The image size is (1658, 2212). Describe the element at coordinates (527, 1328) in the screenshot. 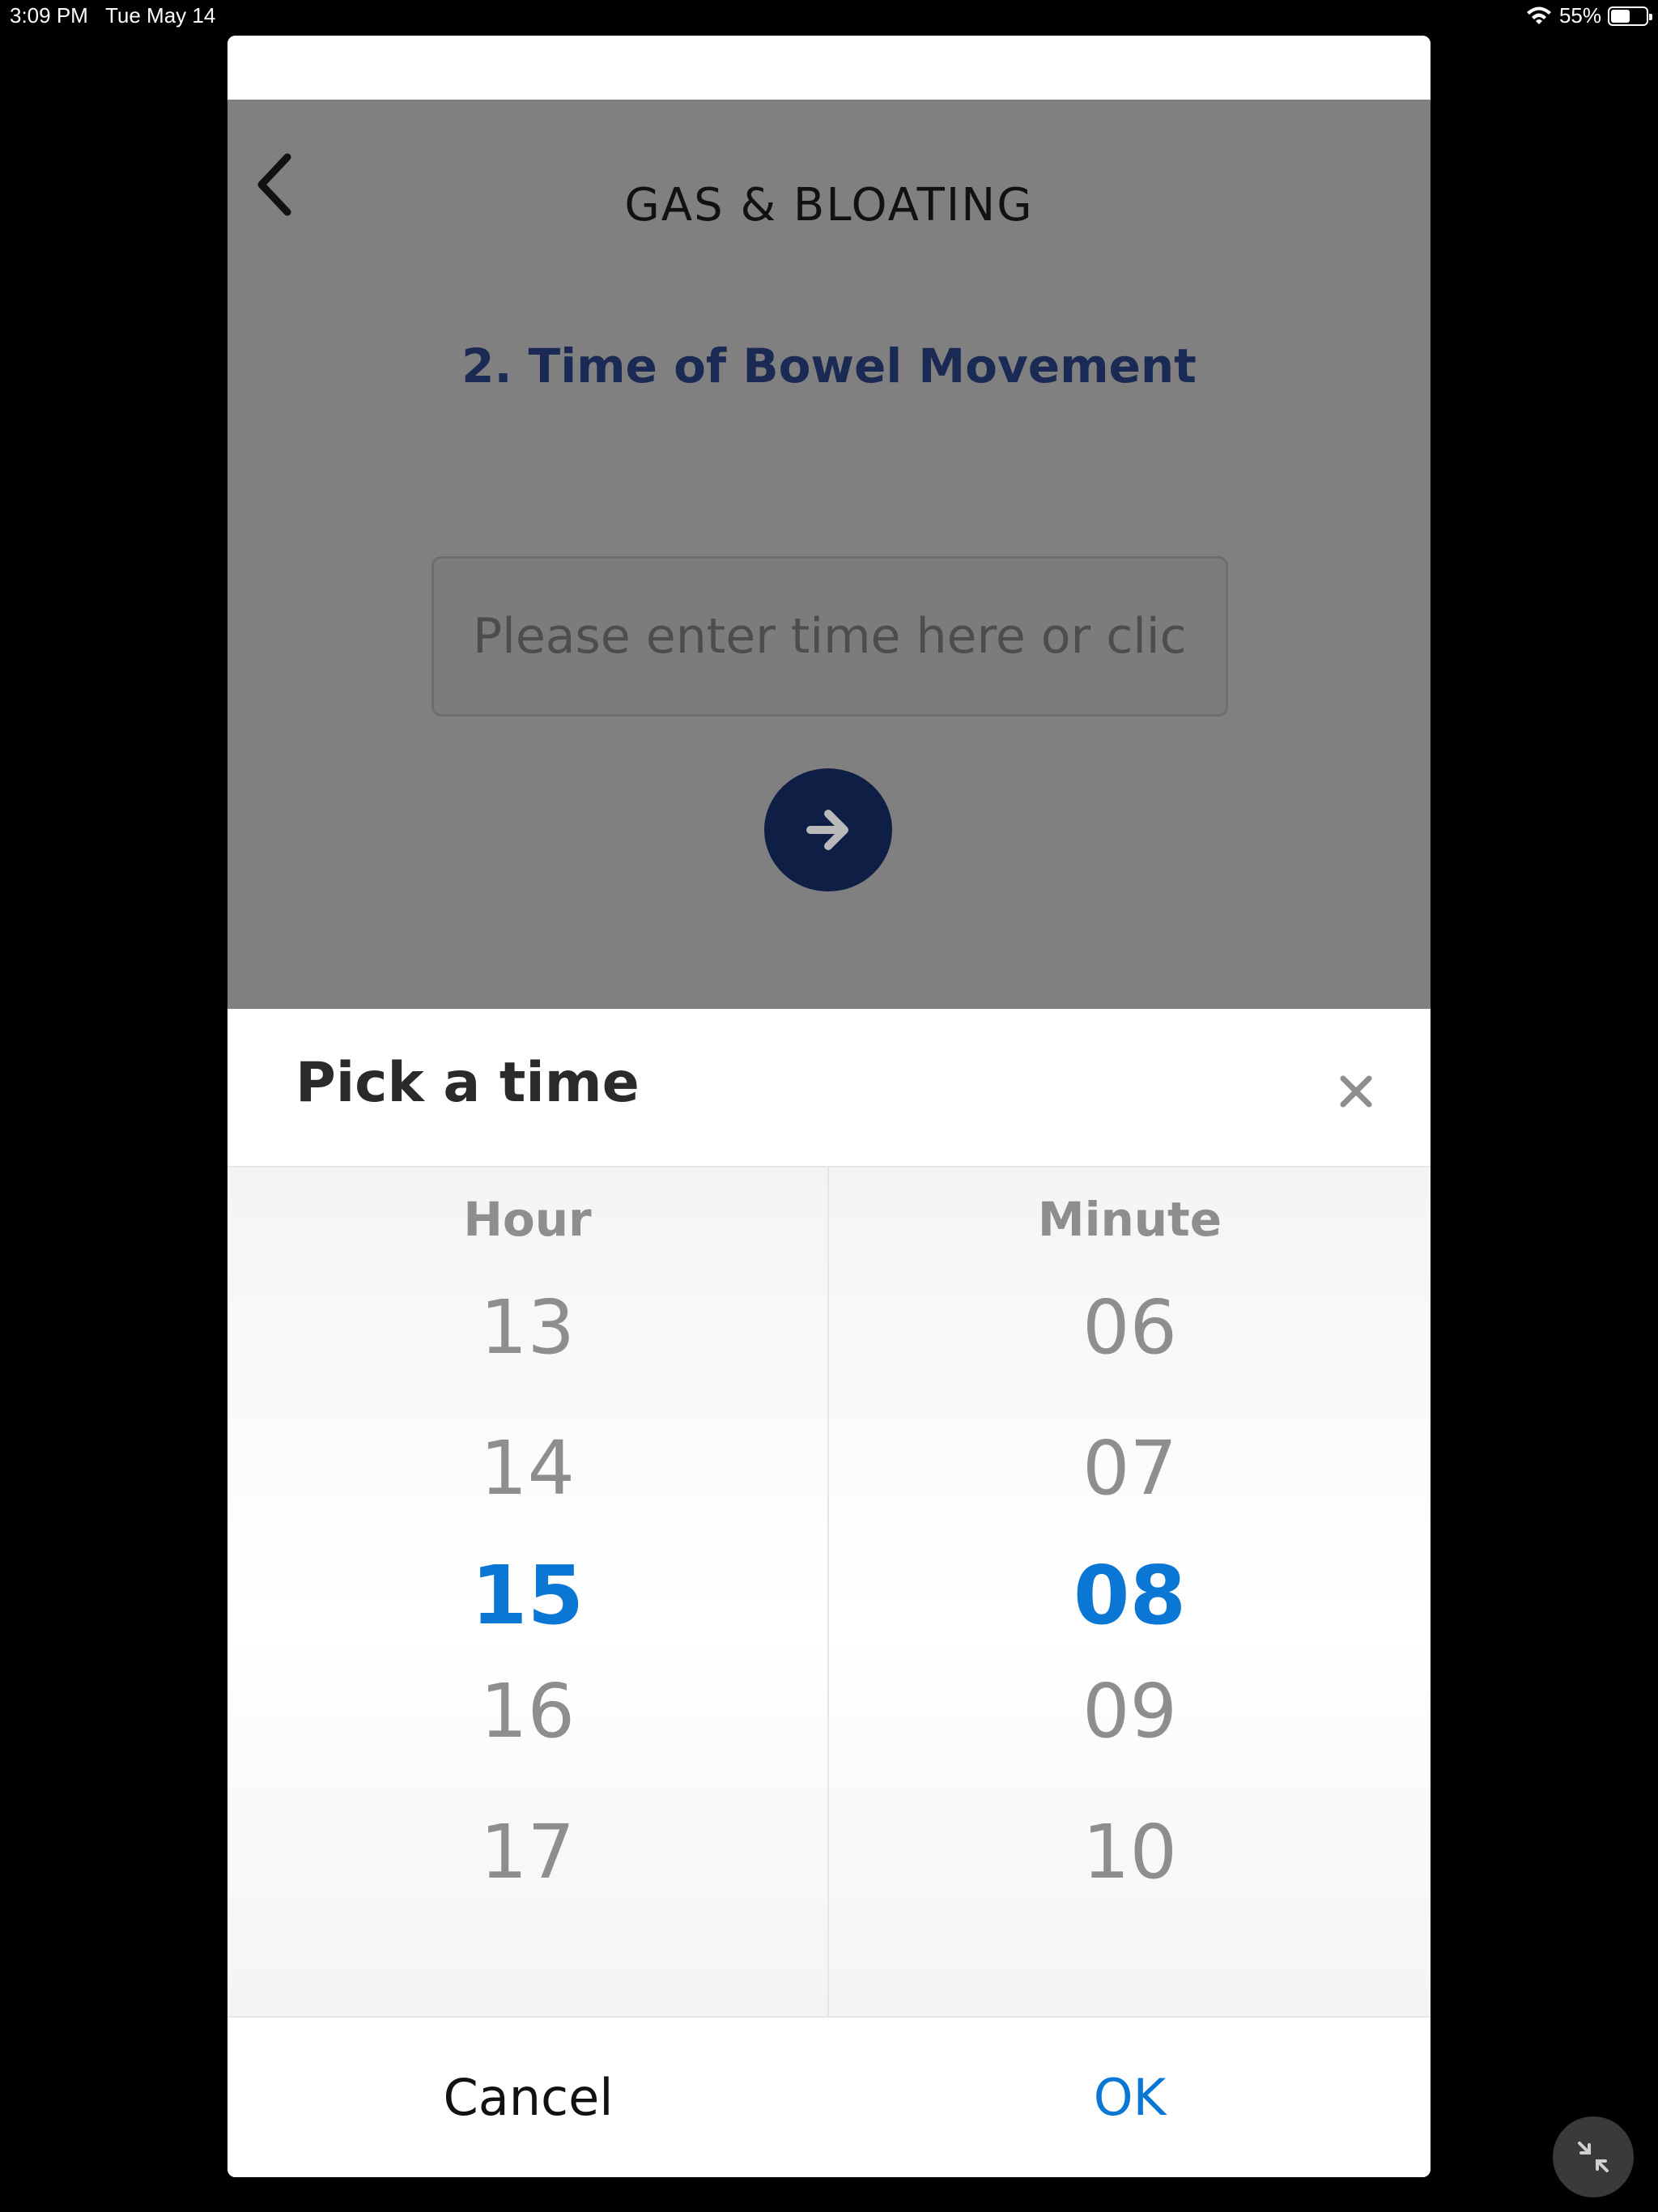

I see `hour-option: 13` at that location.